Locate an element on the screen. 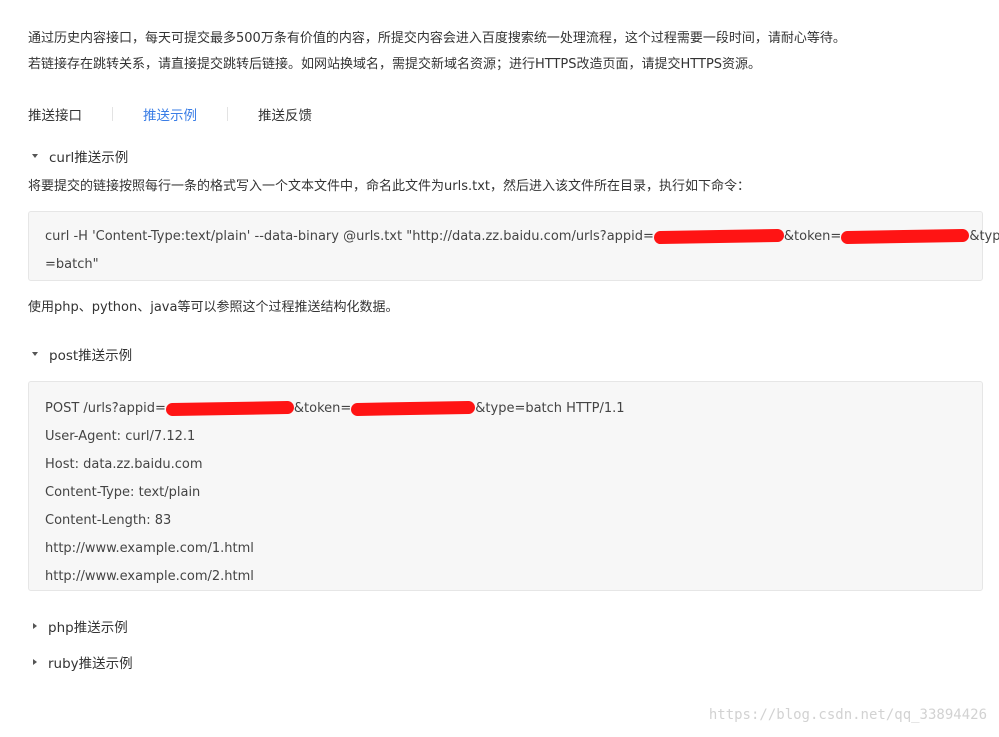  post-code-line: User-Agent: curl/7.12.1 is located at coordinates (120, 436).